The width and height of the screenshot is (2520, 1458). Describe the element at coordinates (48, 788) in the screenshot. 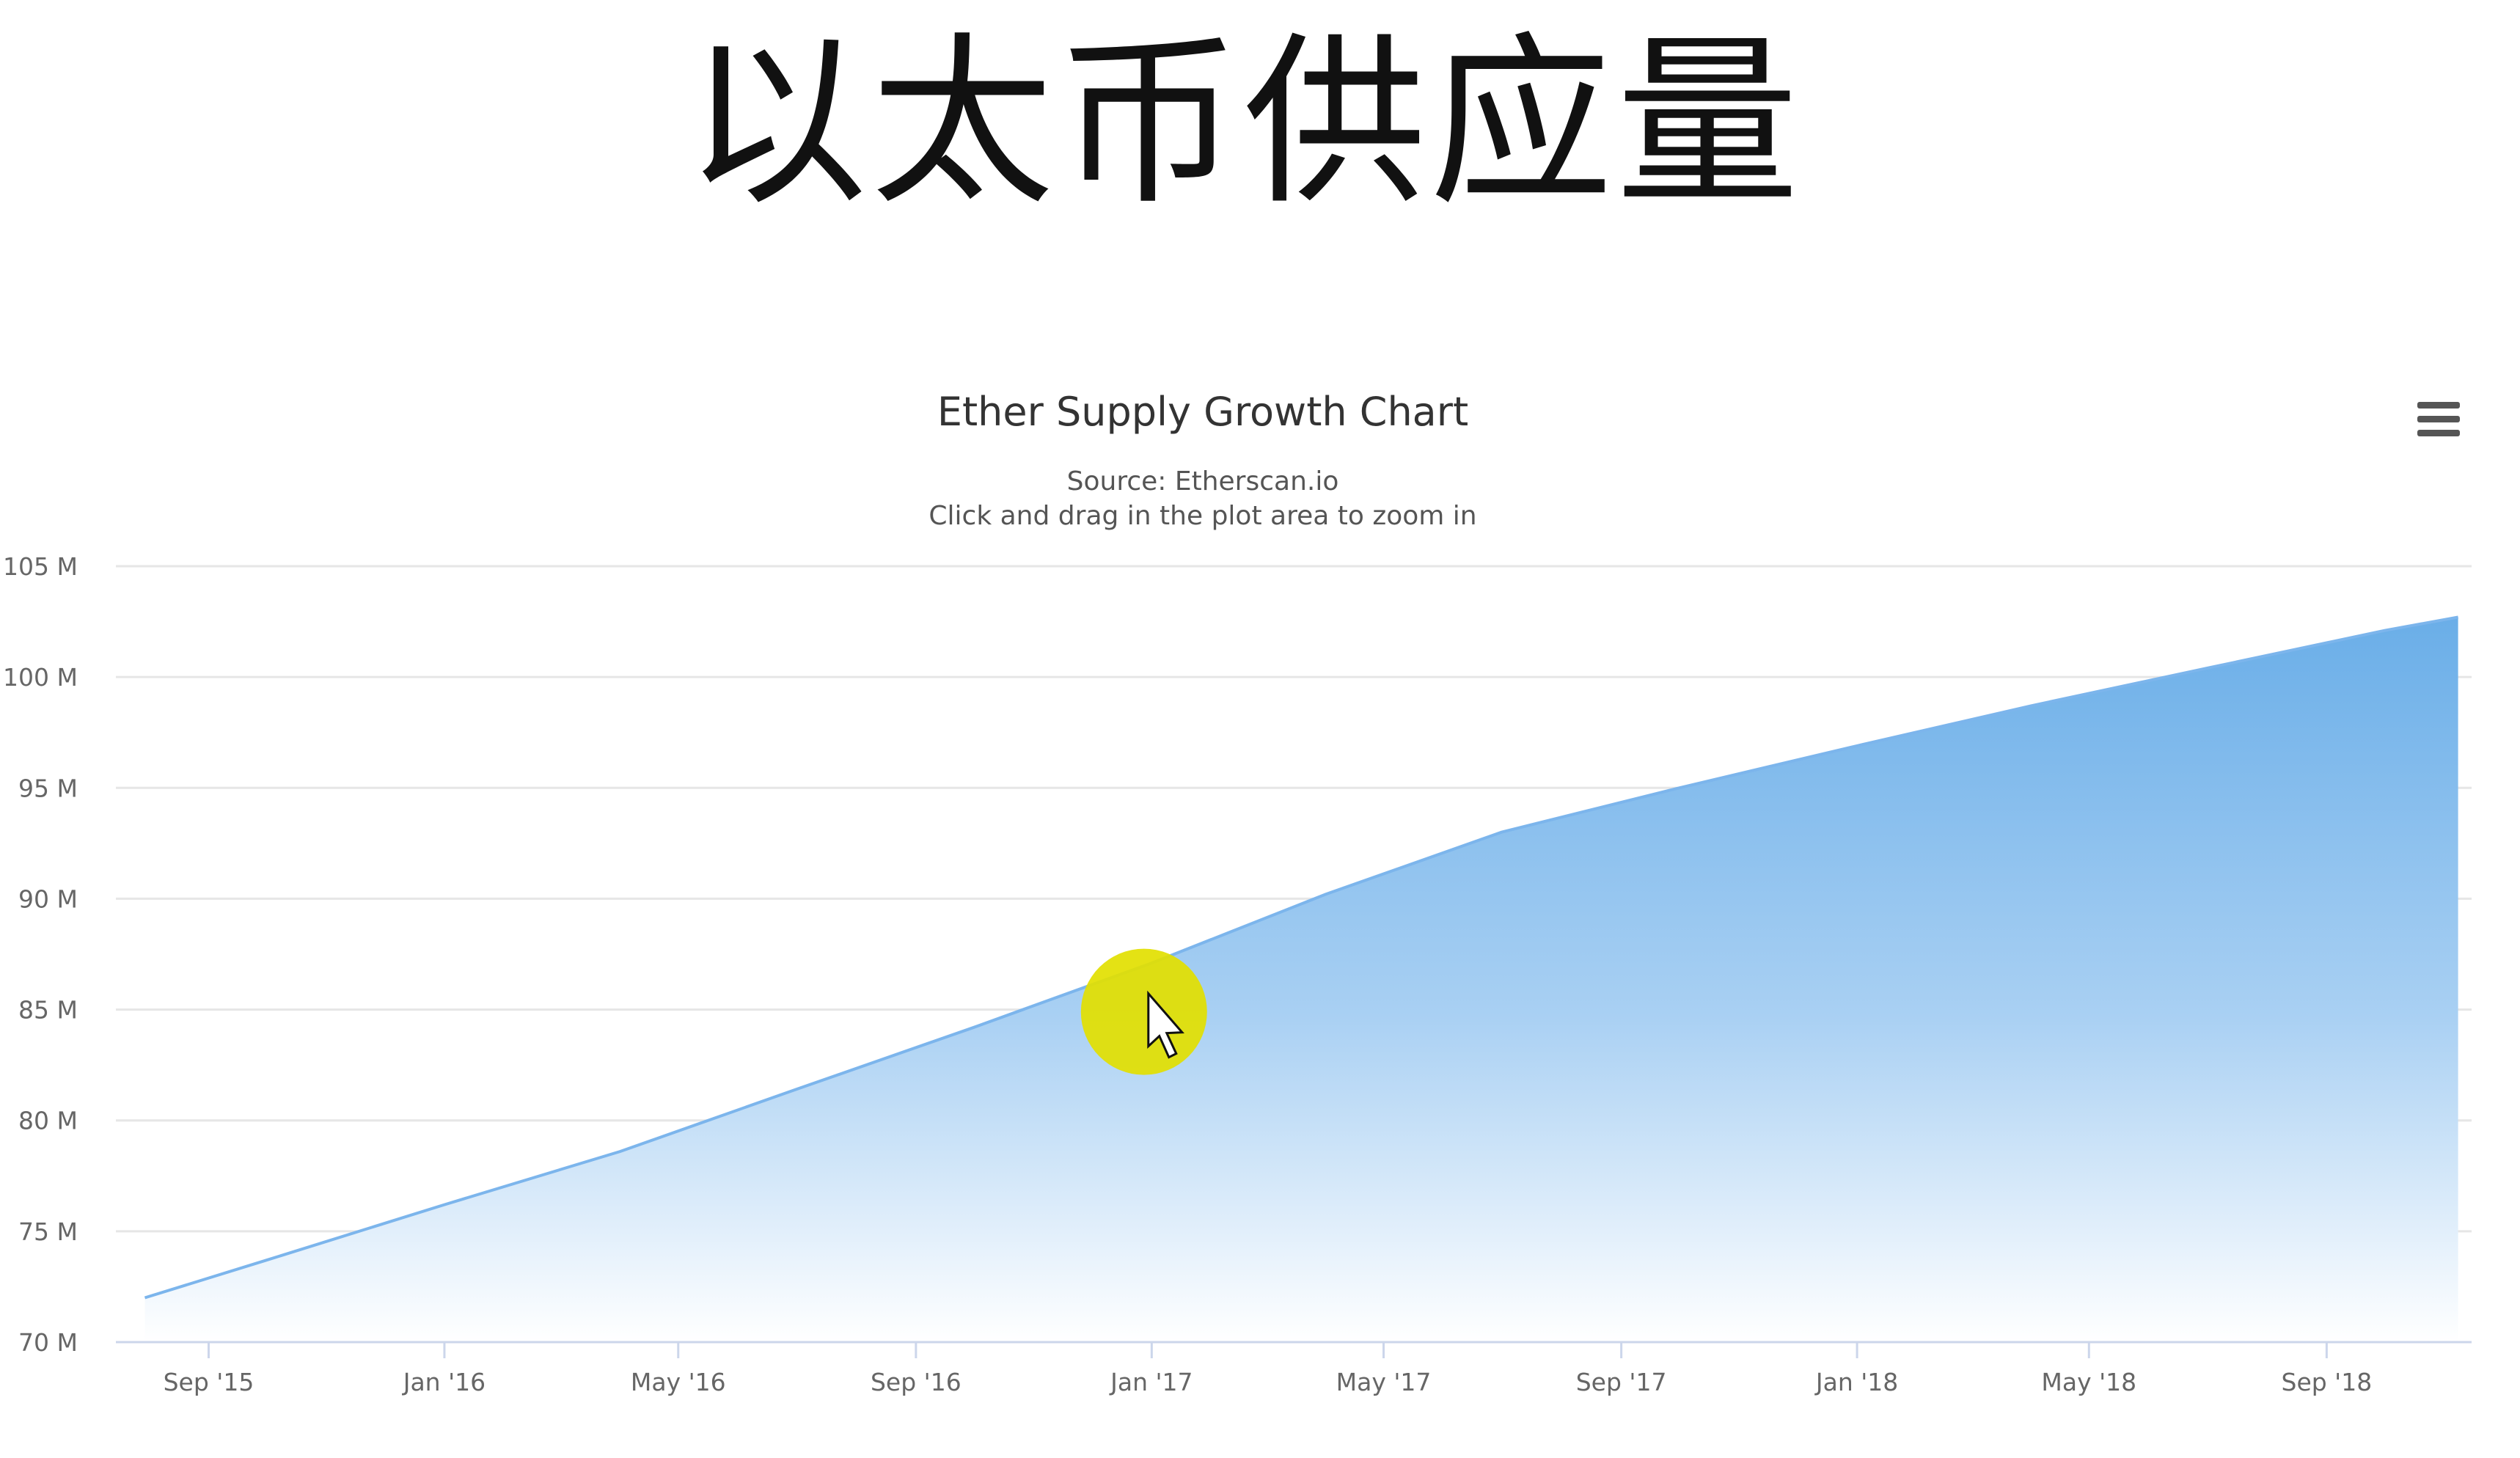

I see `y-tick-label: 95 M` at that location.